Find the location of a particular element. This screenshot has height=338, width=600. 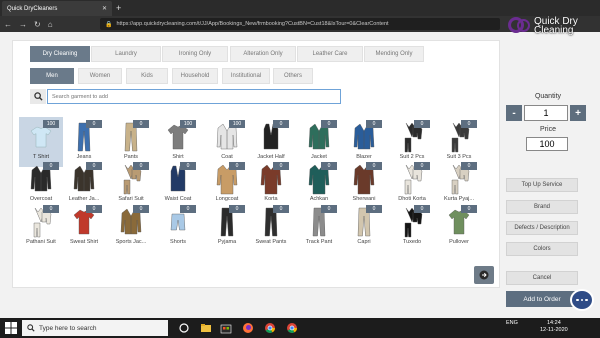

colors-button: Colors is located at coordinates (542, 249).